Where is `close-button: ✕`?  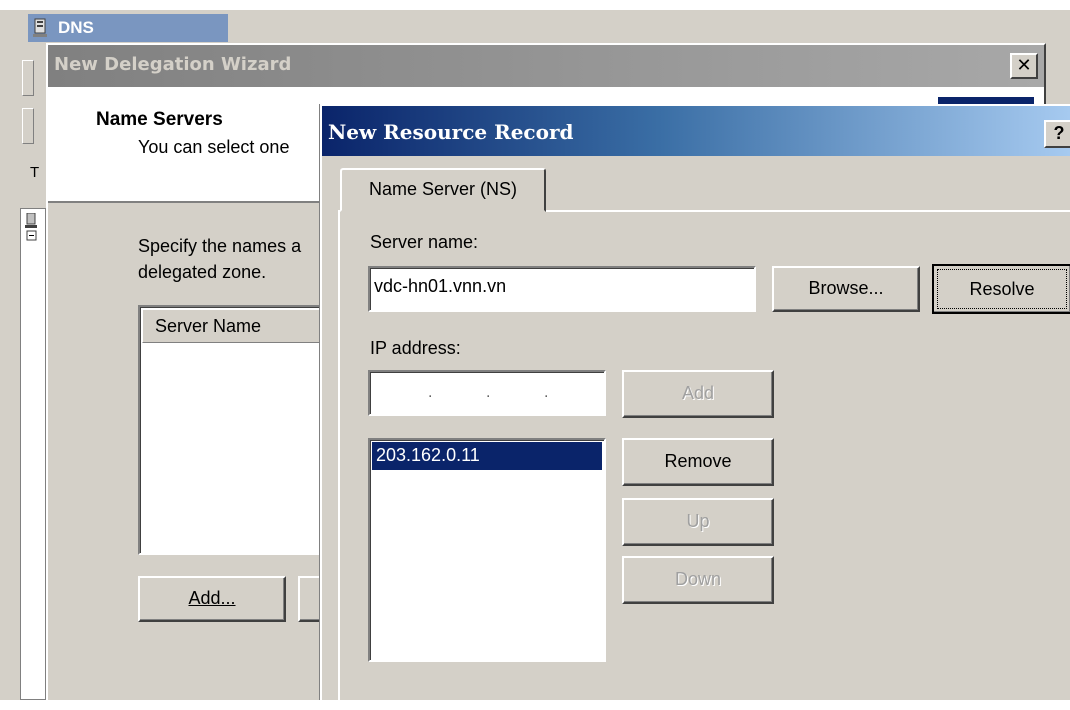 close-button: ✕ is located at coordinates (1024, 66).